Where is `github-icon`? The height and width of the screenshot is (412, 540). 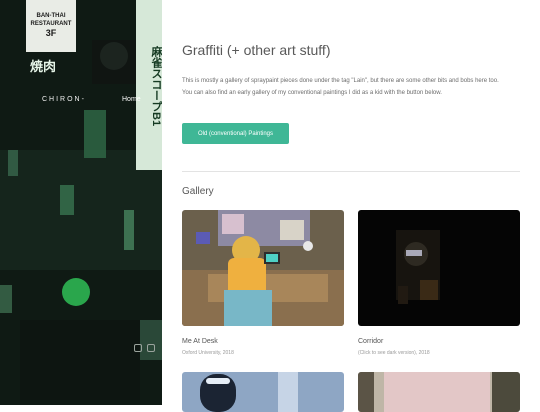
github-icon is located at coordinates (151, 348).